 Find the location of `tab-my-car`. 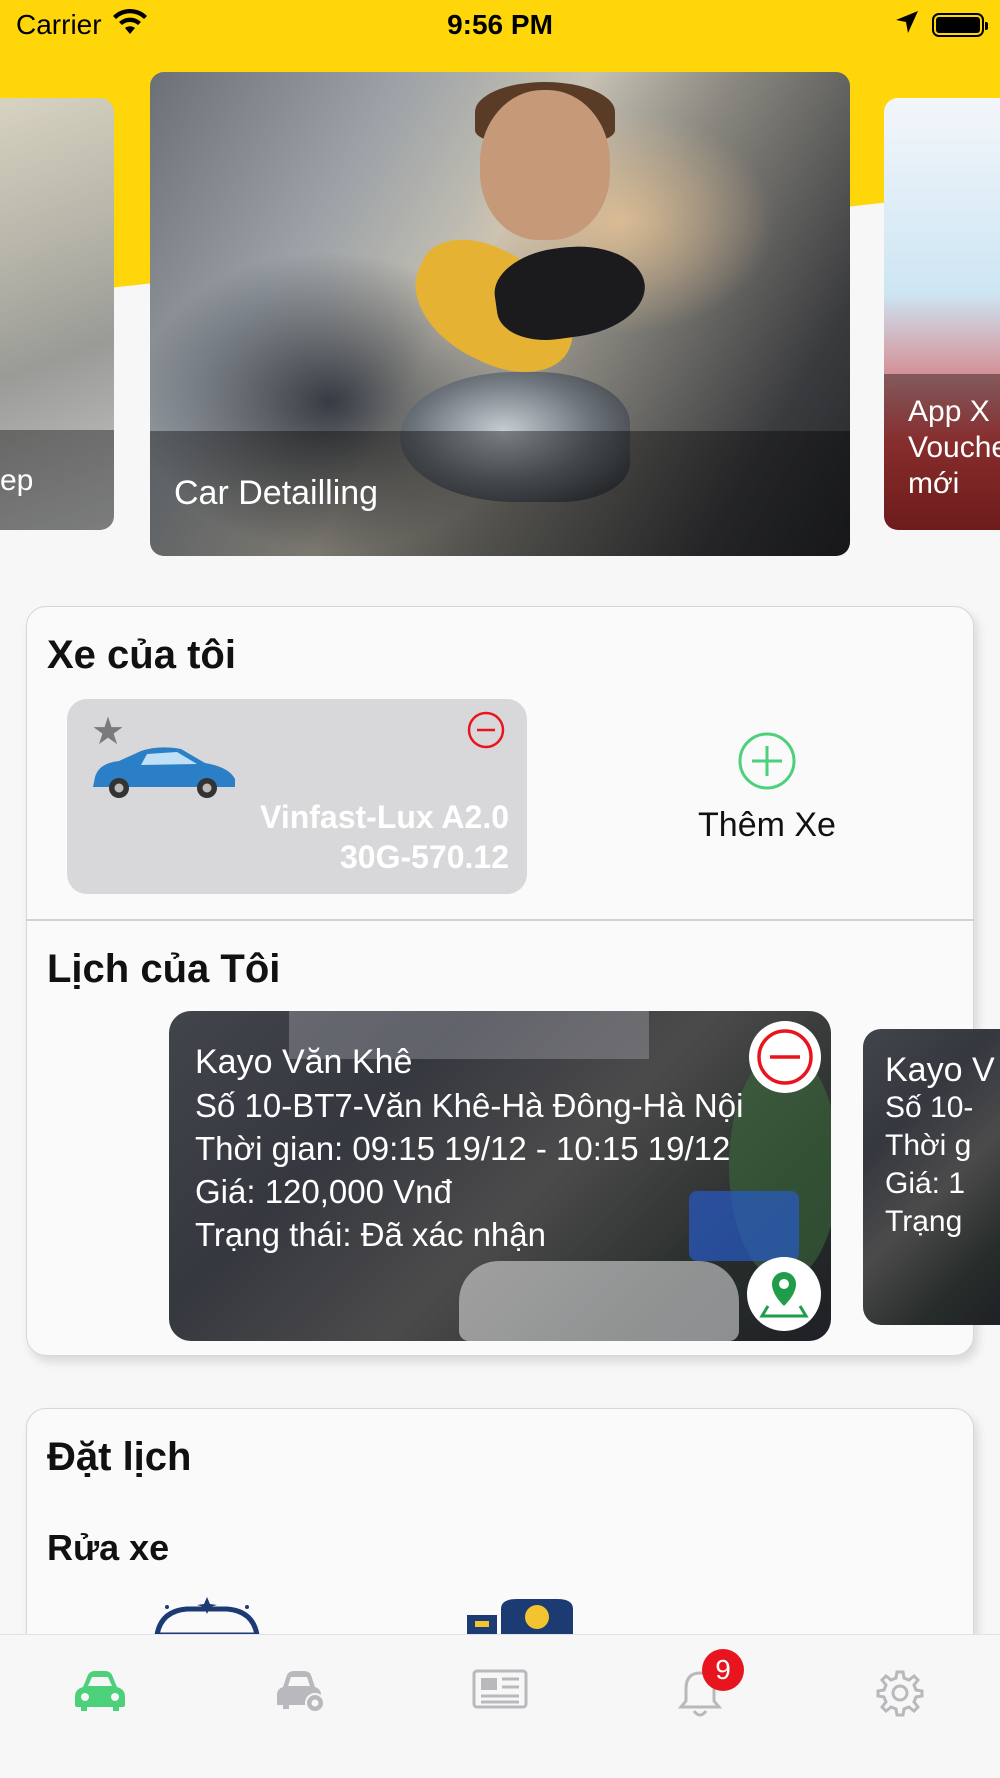

tab-my-car is located at coordinates (100, 1691).